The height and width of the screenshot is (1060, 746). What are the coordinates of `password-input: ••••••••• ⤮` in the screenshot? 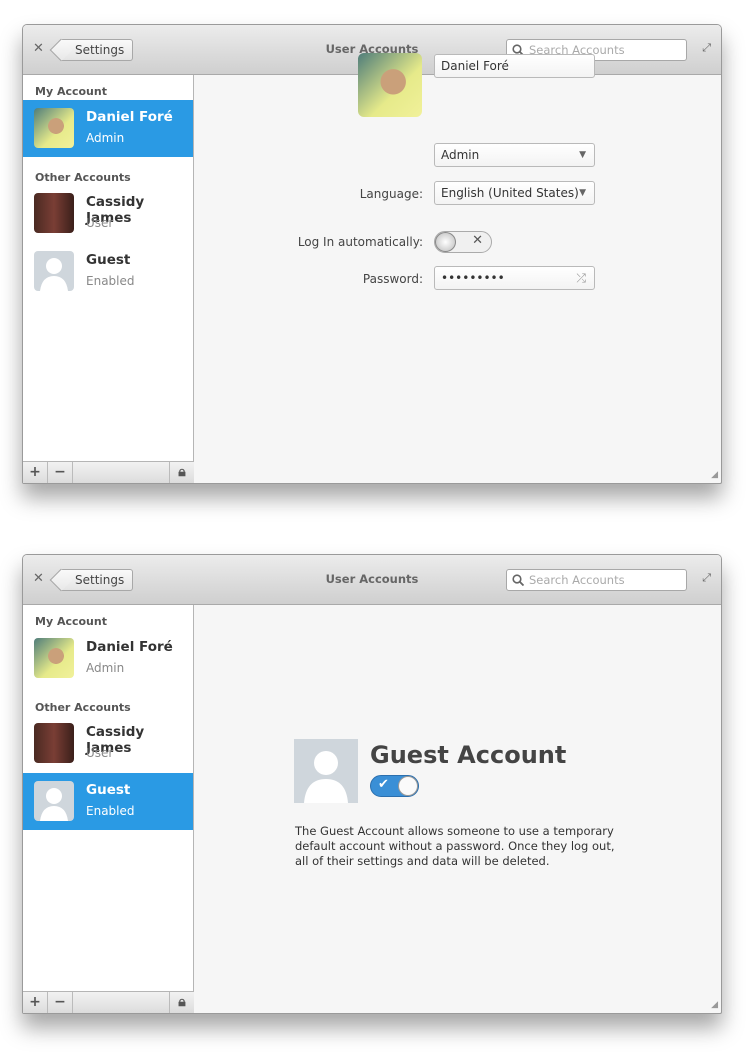 It's located at (514, 278).